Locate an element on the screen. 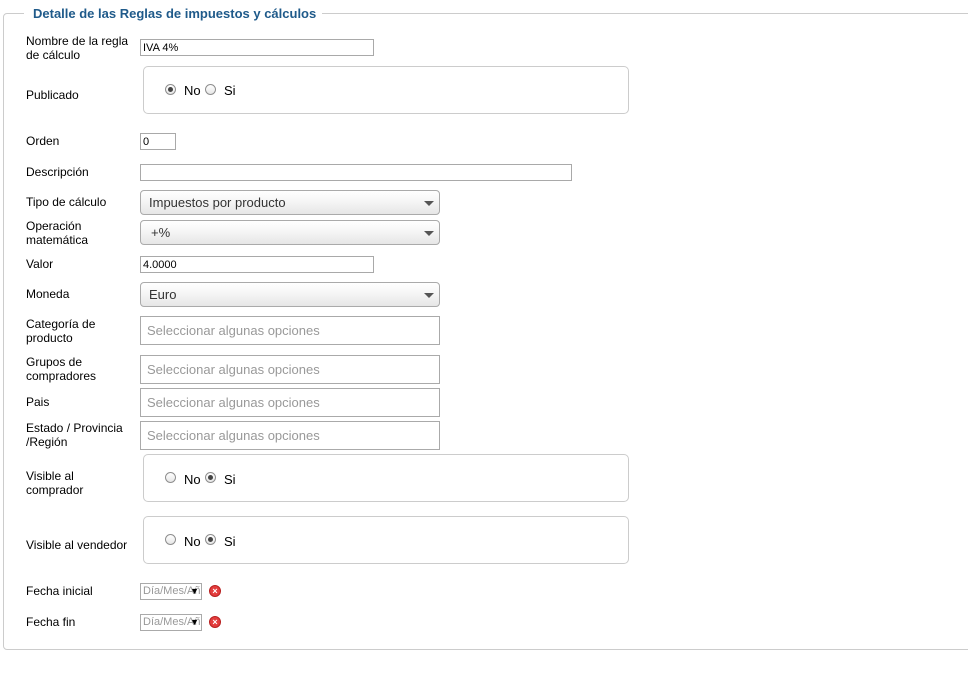 The width and height of the screenshot is (968, 695). visible-buyer-si-radio is located at coordinates (210, 477).